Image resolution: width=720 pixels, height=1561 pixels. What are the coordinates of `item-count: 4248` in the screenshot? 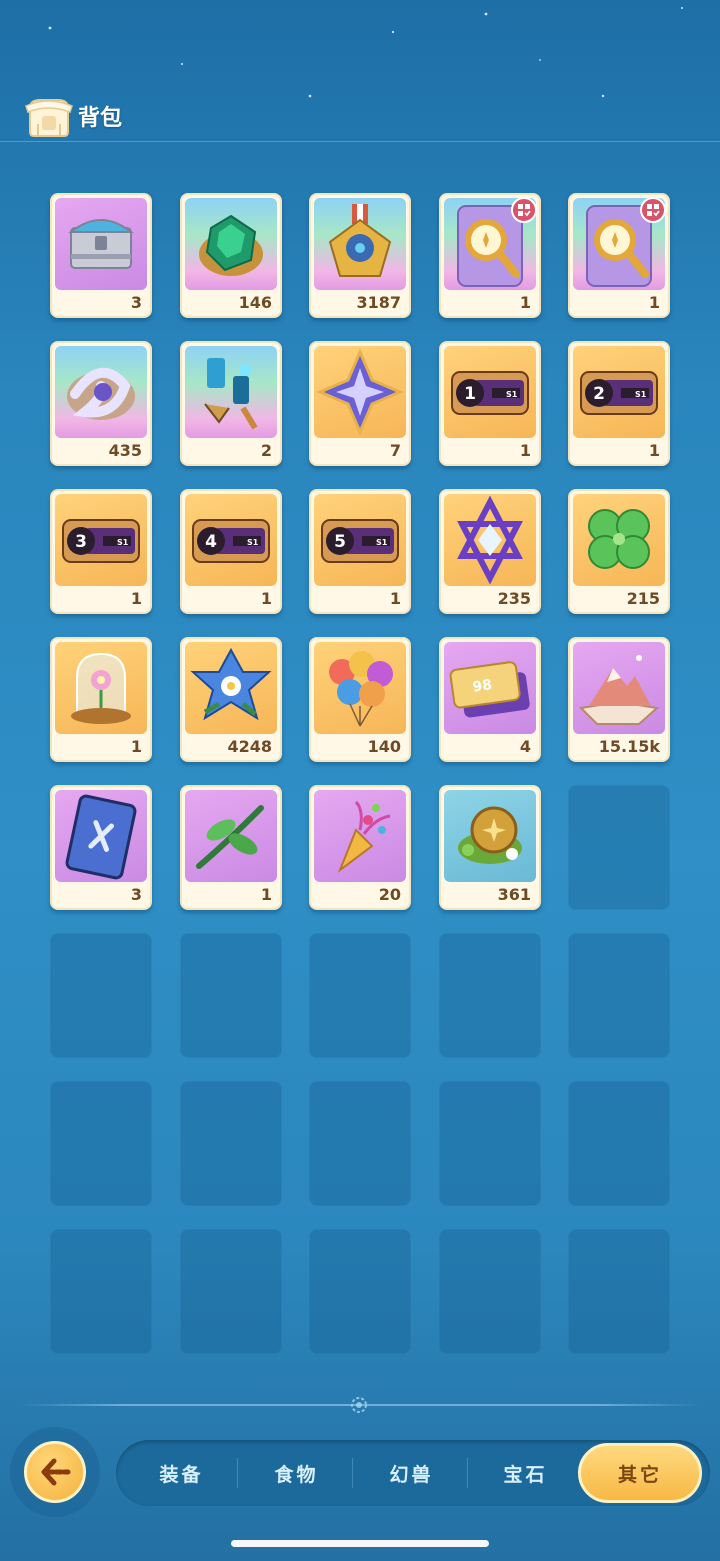 It's located at (249, 746).